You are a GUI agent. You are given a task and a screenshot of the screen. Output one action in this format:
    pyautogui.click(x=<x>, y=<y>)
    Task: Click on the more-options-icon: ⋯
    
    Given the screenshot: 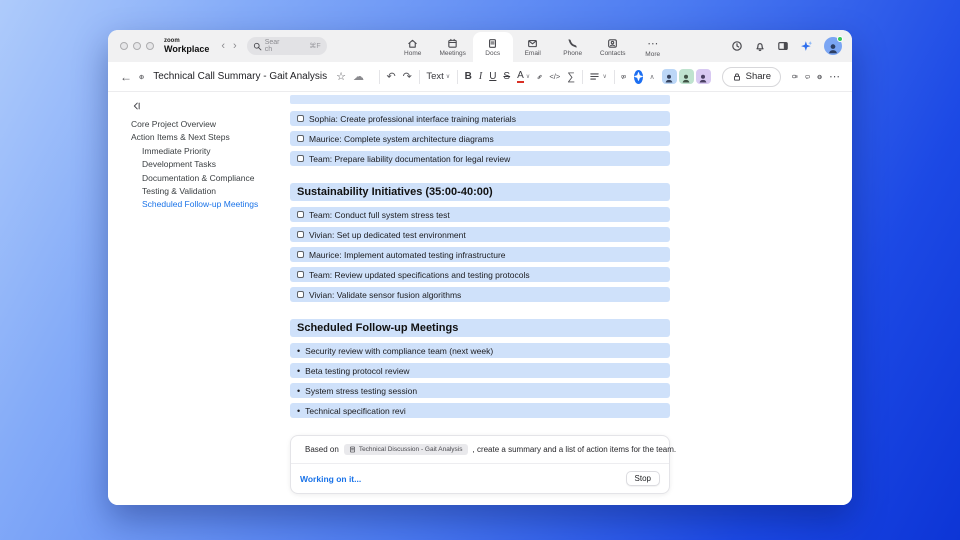 What is the action you would take?
    pyautogui.click(x=834, y=76)
    